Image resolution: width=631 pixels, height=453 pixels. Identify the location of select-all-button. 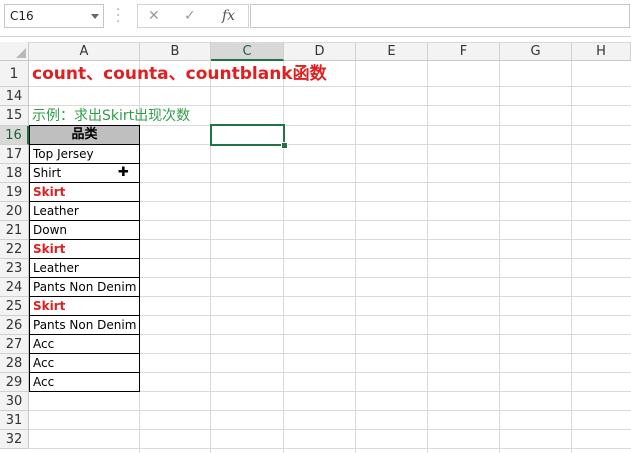
(14, 51).